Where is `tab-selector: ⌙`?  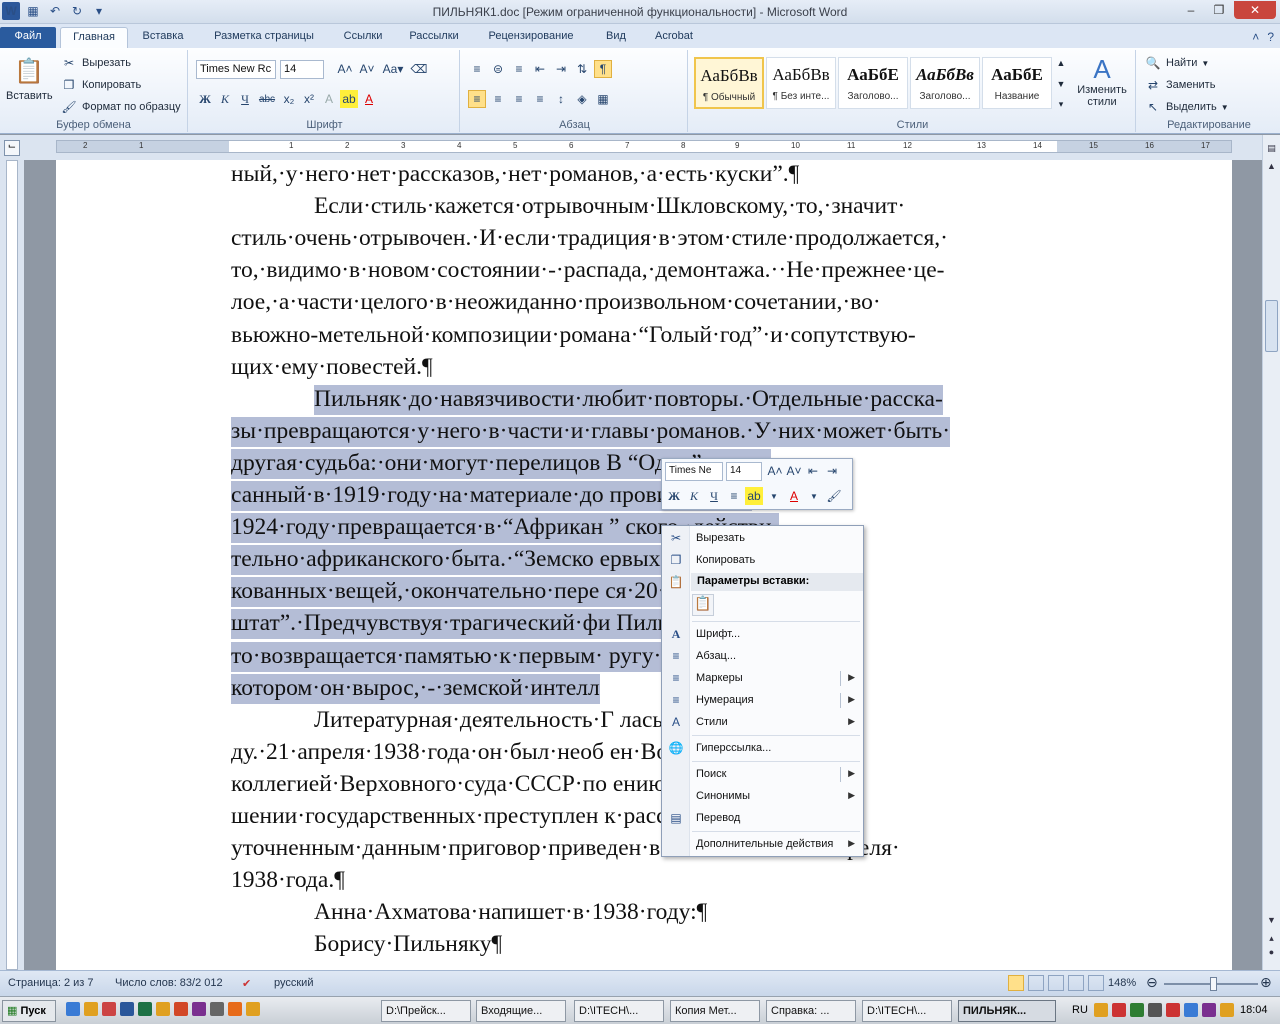 tab-selector: ⌙ is located at coordinates (12, 148).